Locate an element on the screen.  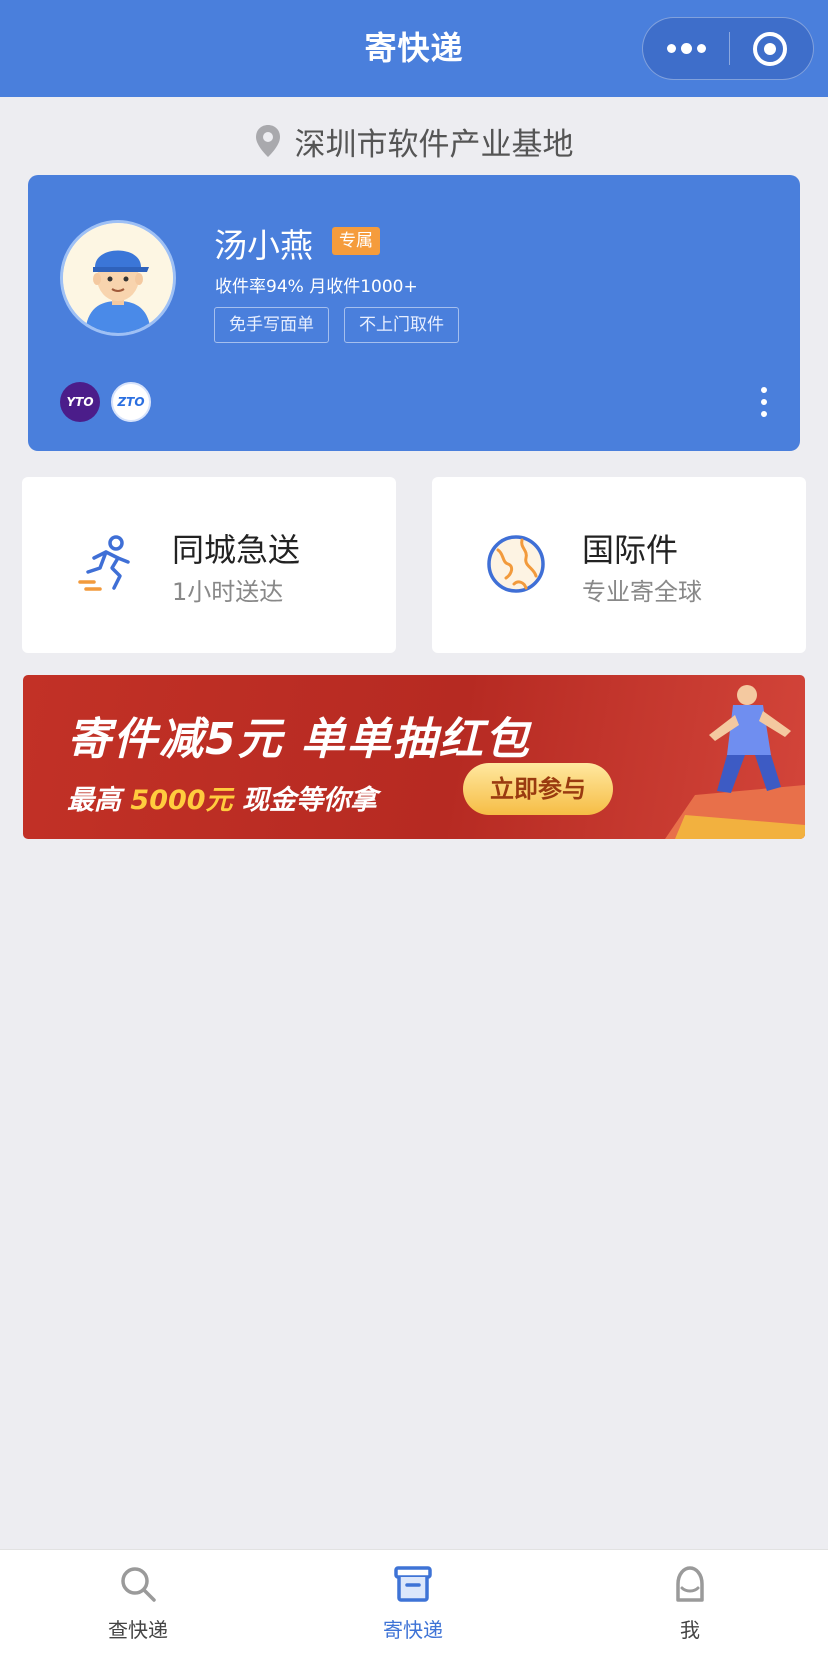
exclusive-badge: 专属 is located at coordinates (356, 241).